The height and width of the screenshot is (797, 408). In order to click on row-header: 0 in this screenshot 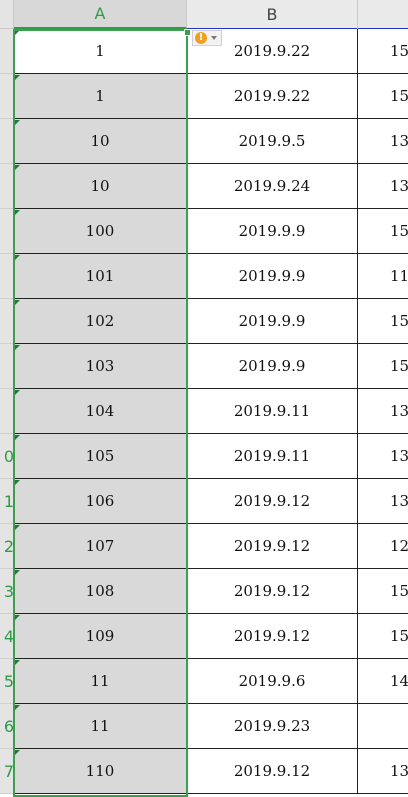, I will do `click(7, 456)`.